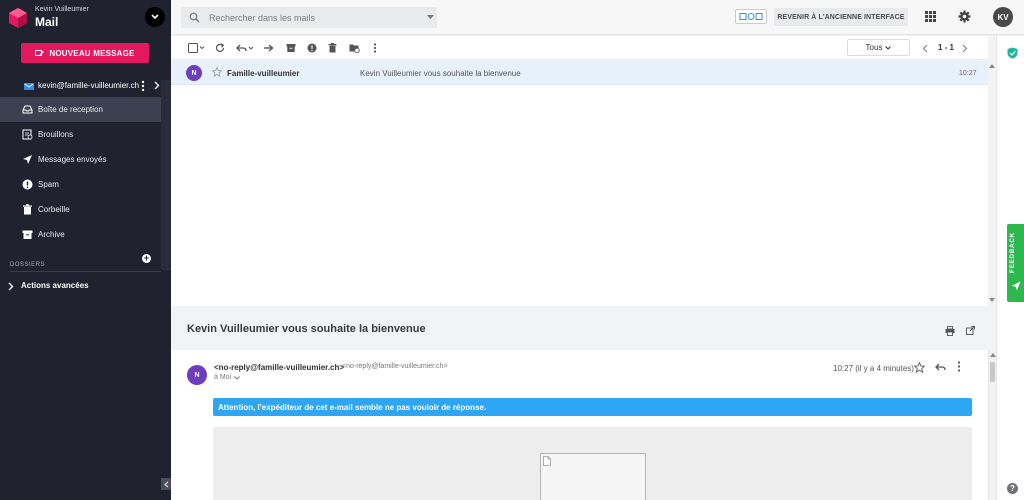 The width and height of the screenshot is (1024, 500). I want to click on feedback-button: FEEDBACK, so click(1015, 263).